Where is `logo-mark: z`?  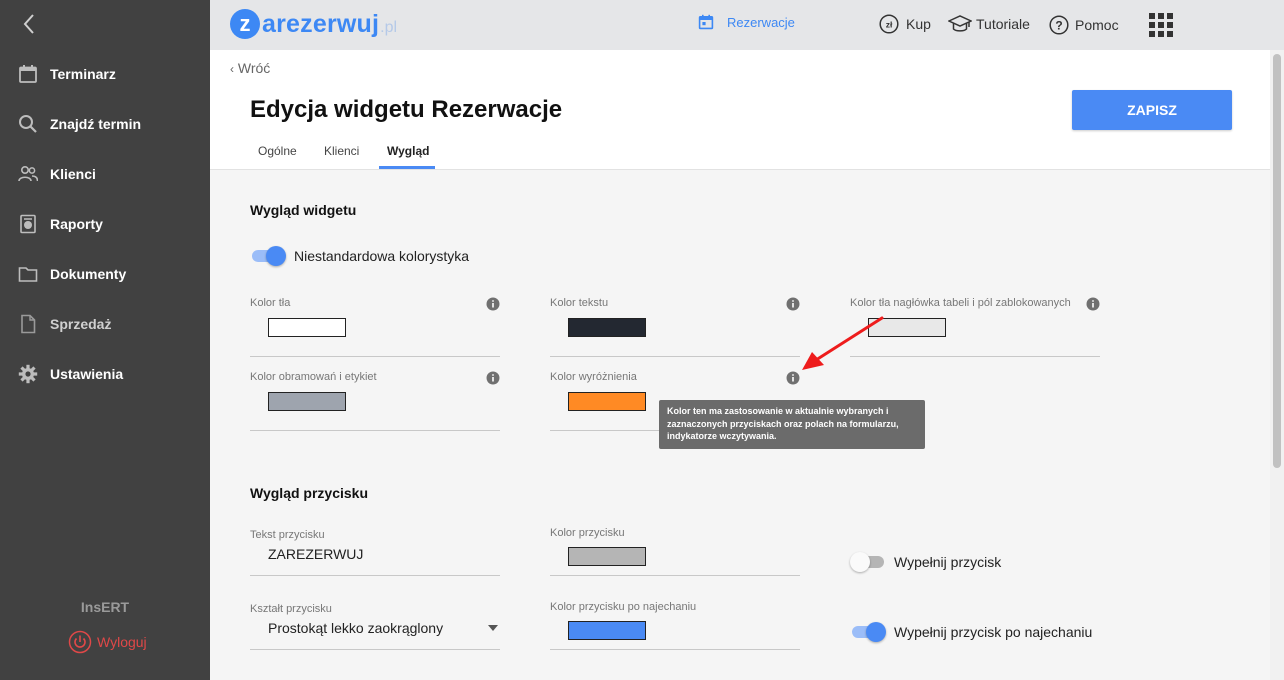
logo-mark: z is located at coordinates (245, 24).